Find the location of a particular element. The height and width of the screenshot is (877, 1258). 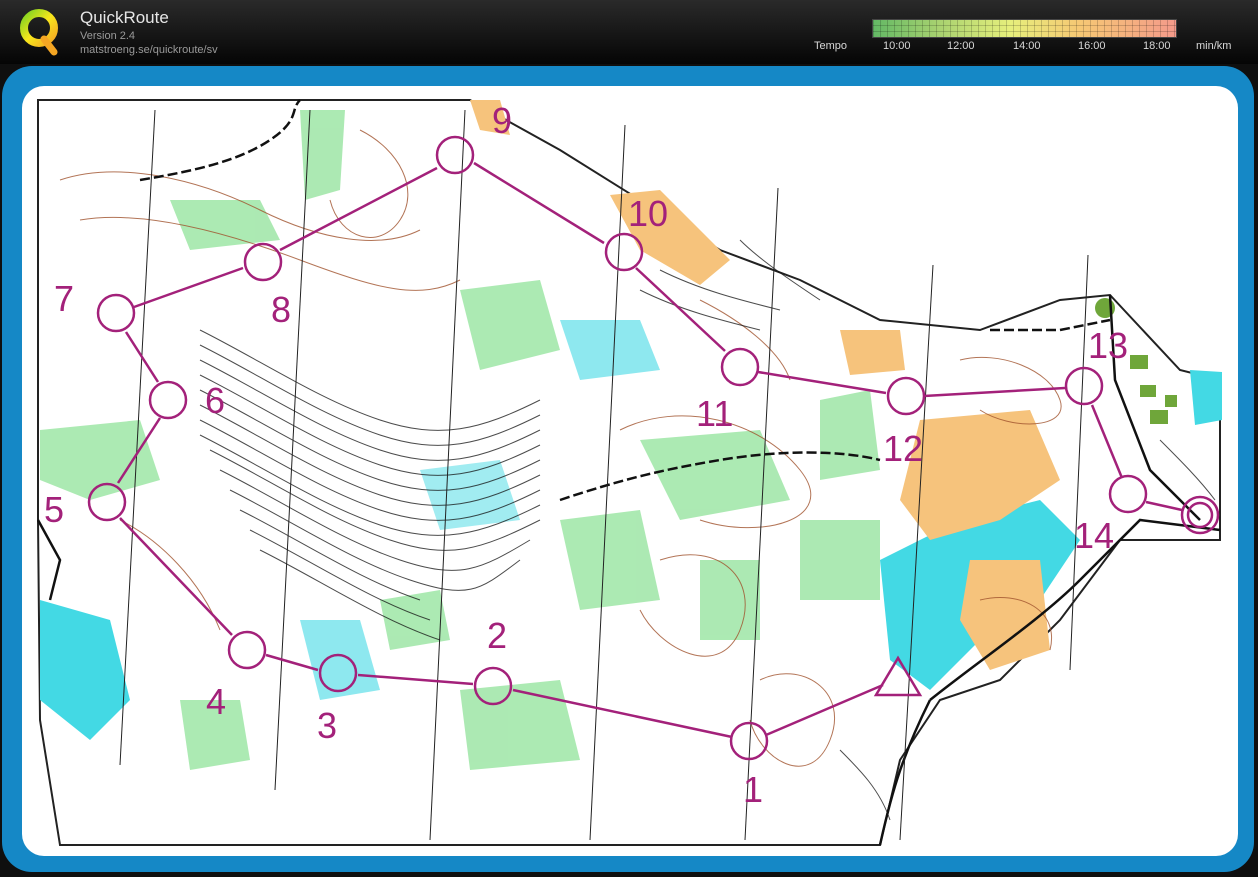

app-version: Version 2.4 is located at coordinates (108, 36).